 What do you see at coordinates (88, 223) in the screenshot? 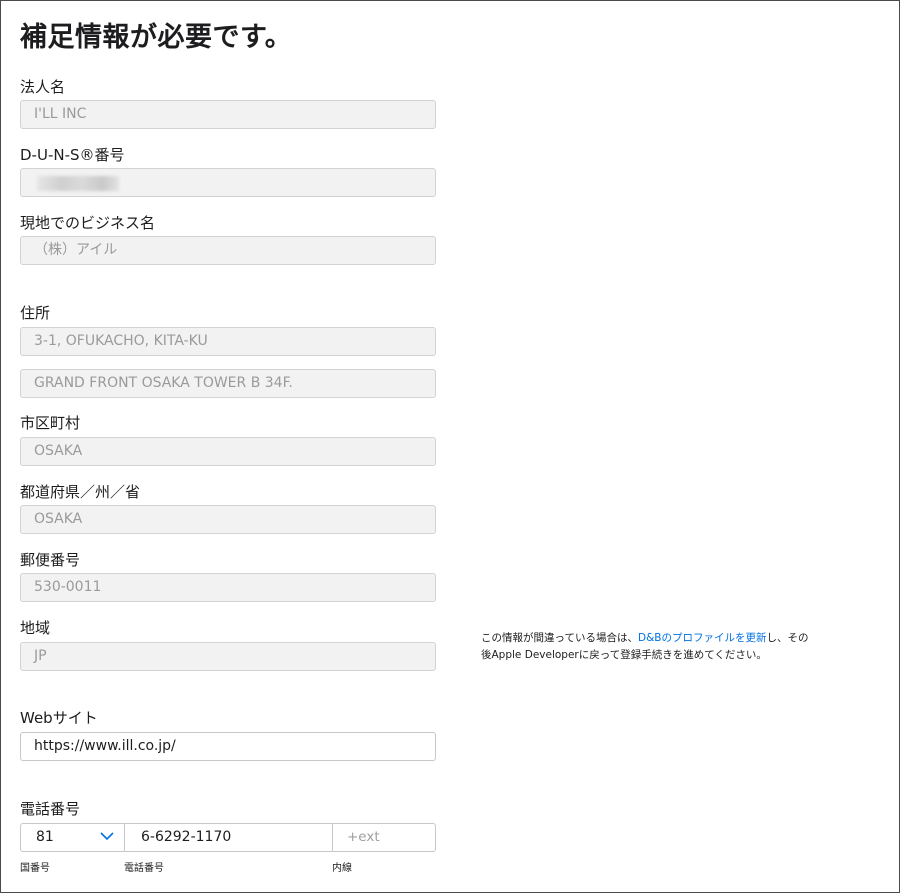
I see `local-business-name-label: 現地でのビジネス名` at bounding box center [88, 223].